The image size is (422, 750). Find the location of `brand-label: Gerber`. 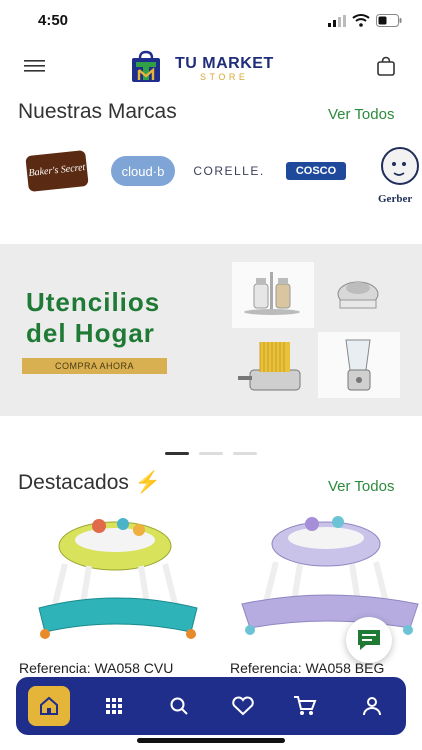

brand-label: Gerber is located at coordinates (395, 197).